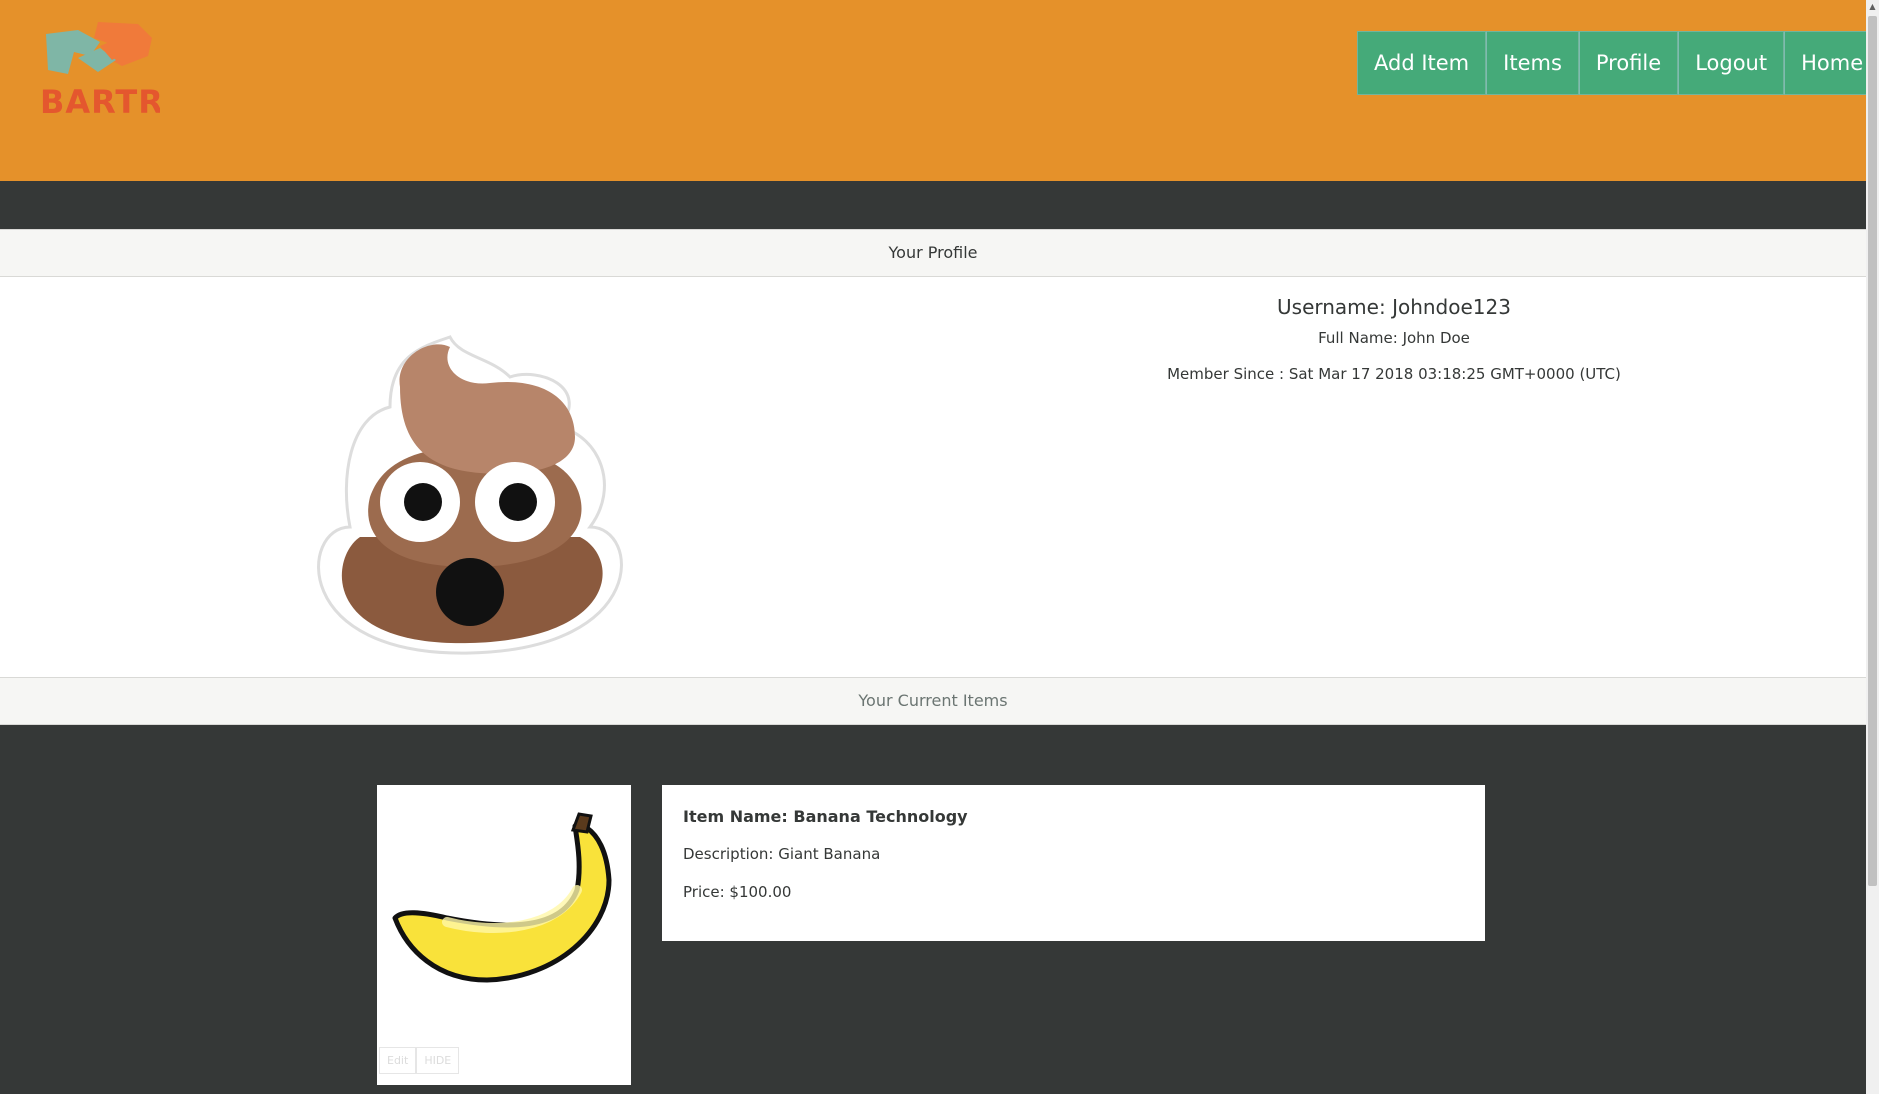 This screenshot has width=1879, height=1094. Describe the element at coordinates (1831, 63) in the screenshot. I see `nav-home: Home` at that location.